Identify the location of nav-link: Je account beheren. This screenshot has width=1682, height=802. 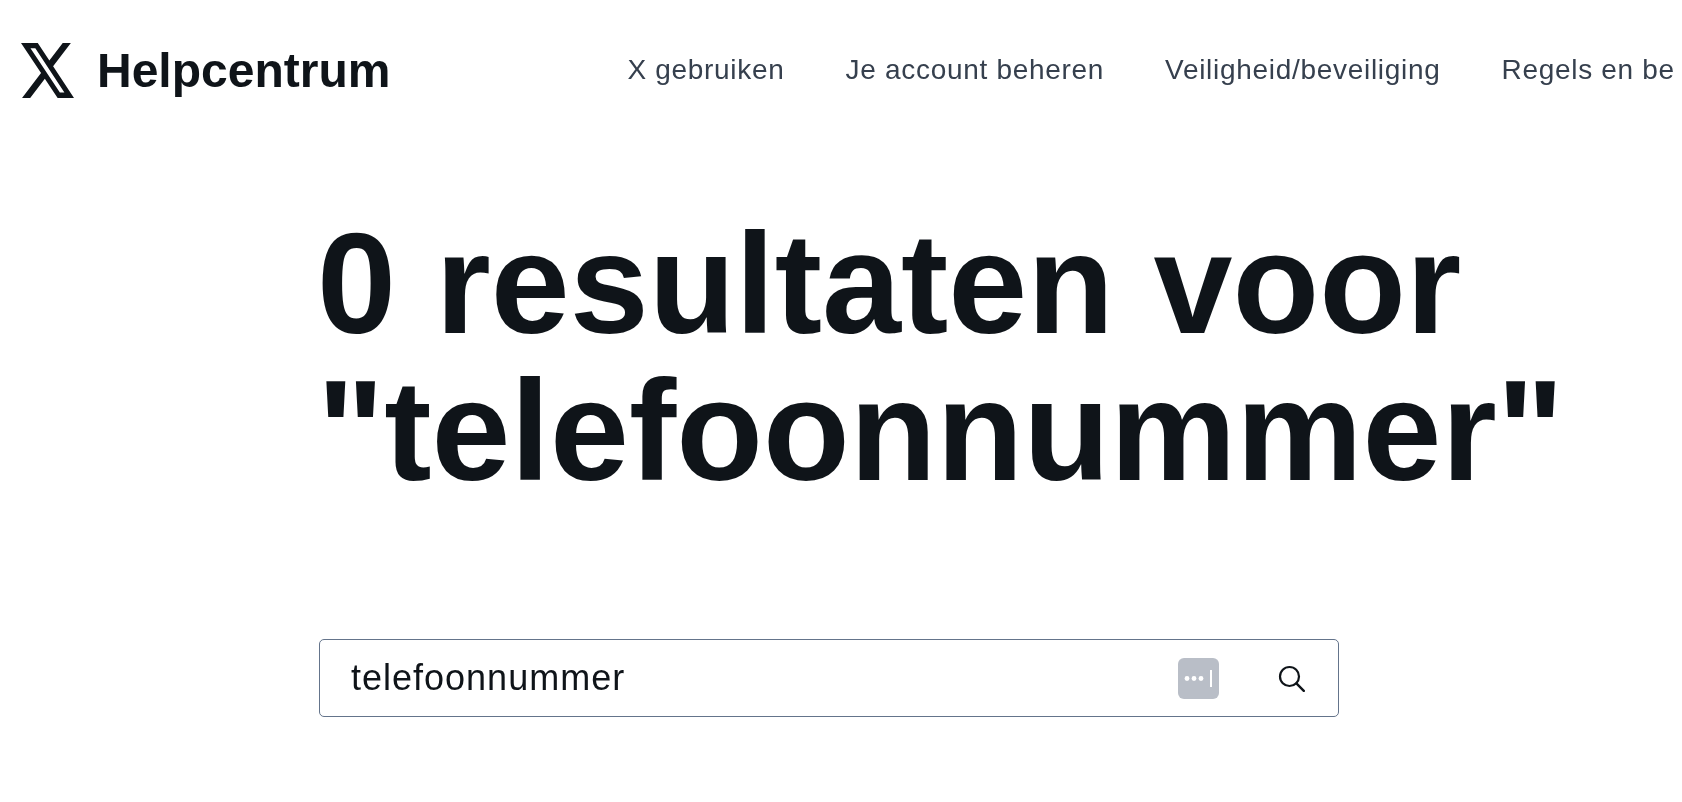
(975, 70).